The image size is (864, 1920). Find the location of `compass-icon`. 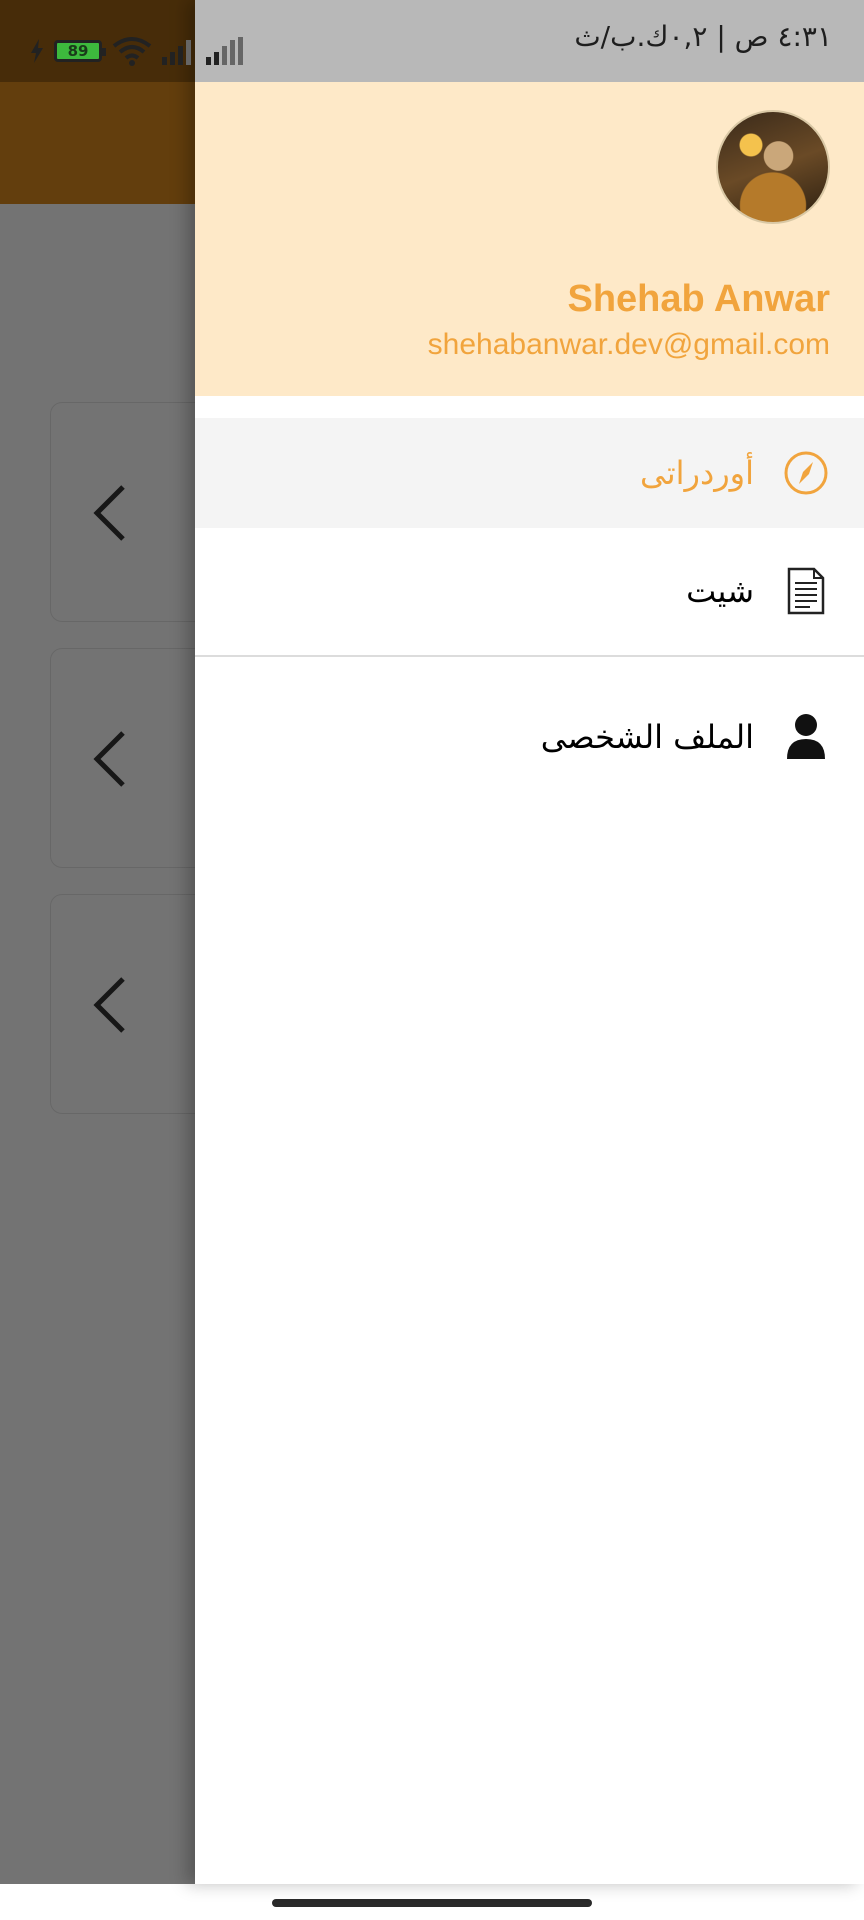

compass-icon is located at coordinates (806, 473).